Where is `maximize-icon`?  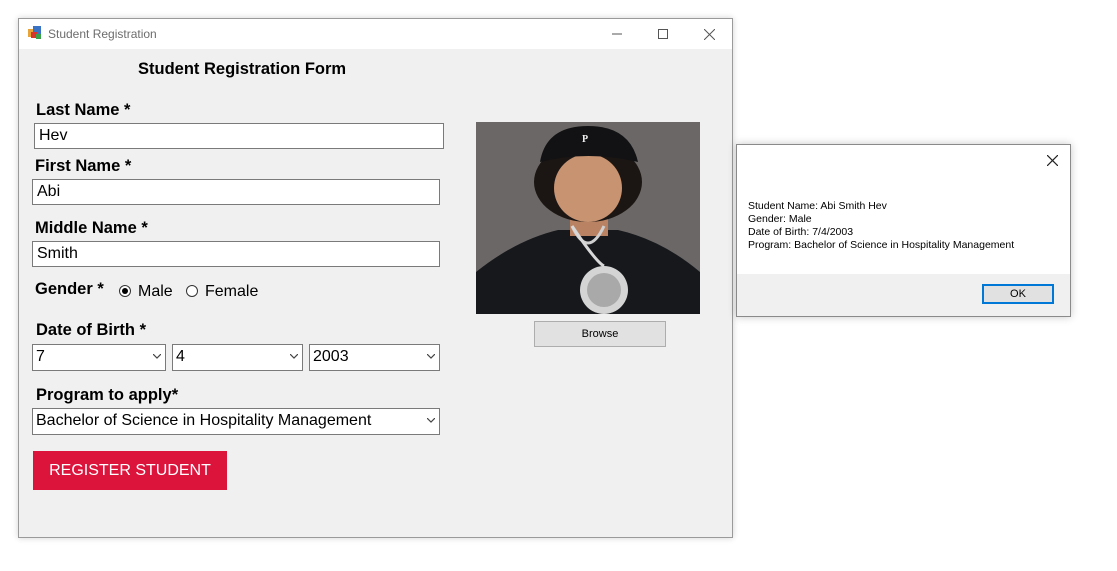 maximize-icon is located at coordinates (663, 34).